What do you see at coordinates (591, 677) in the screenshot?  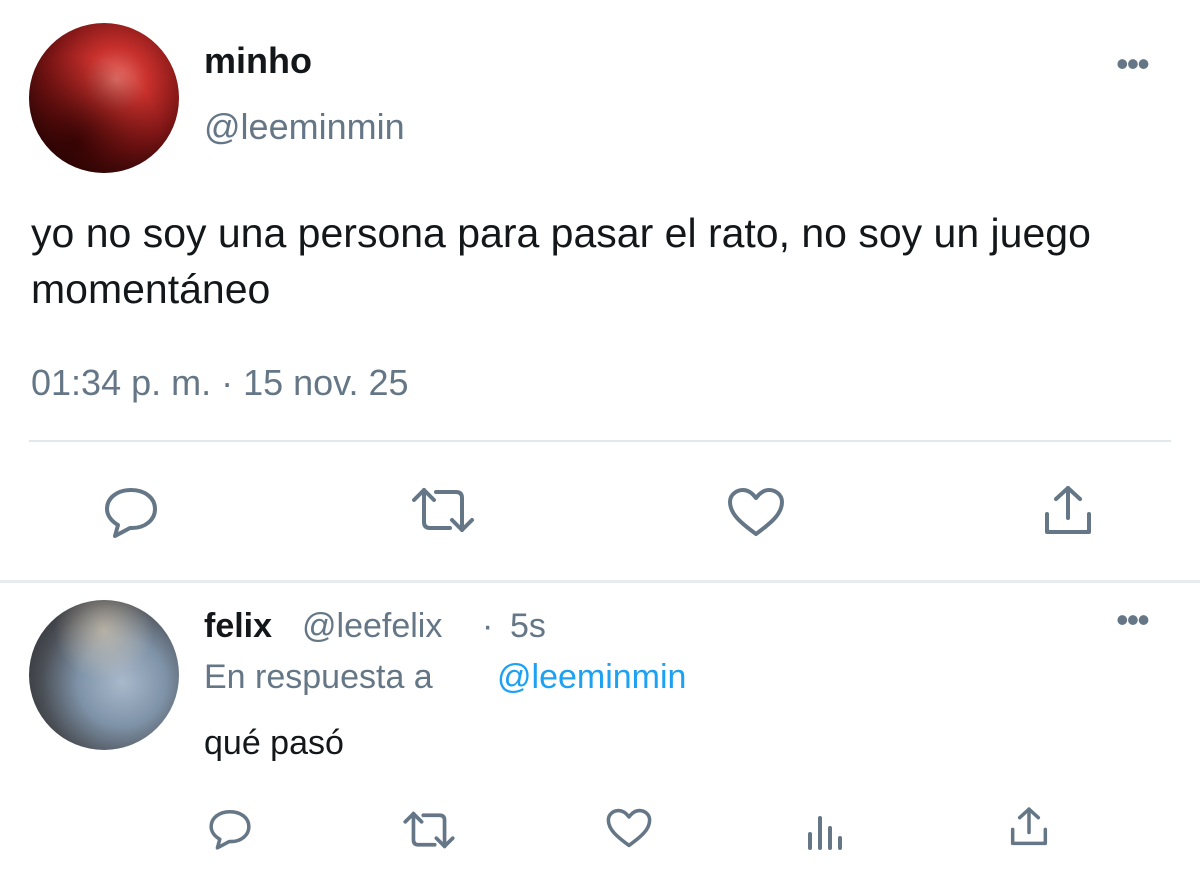 I see `reply-to-link: @leeminmin` at bounding box center [591, 677].